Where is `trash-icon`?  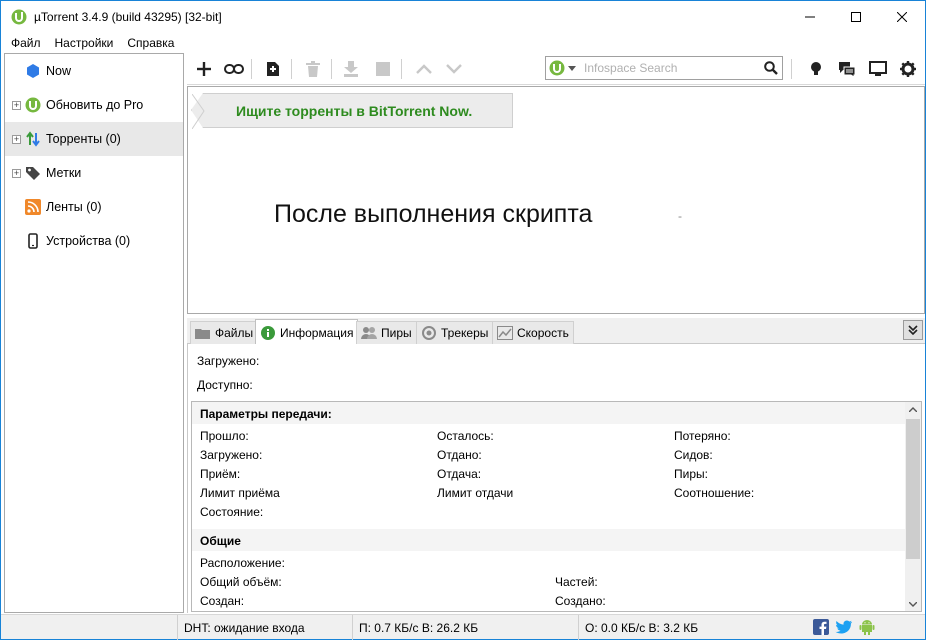
trash-icon is located at coordinates (313, 69).